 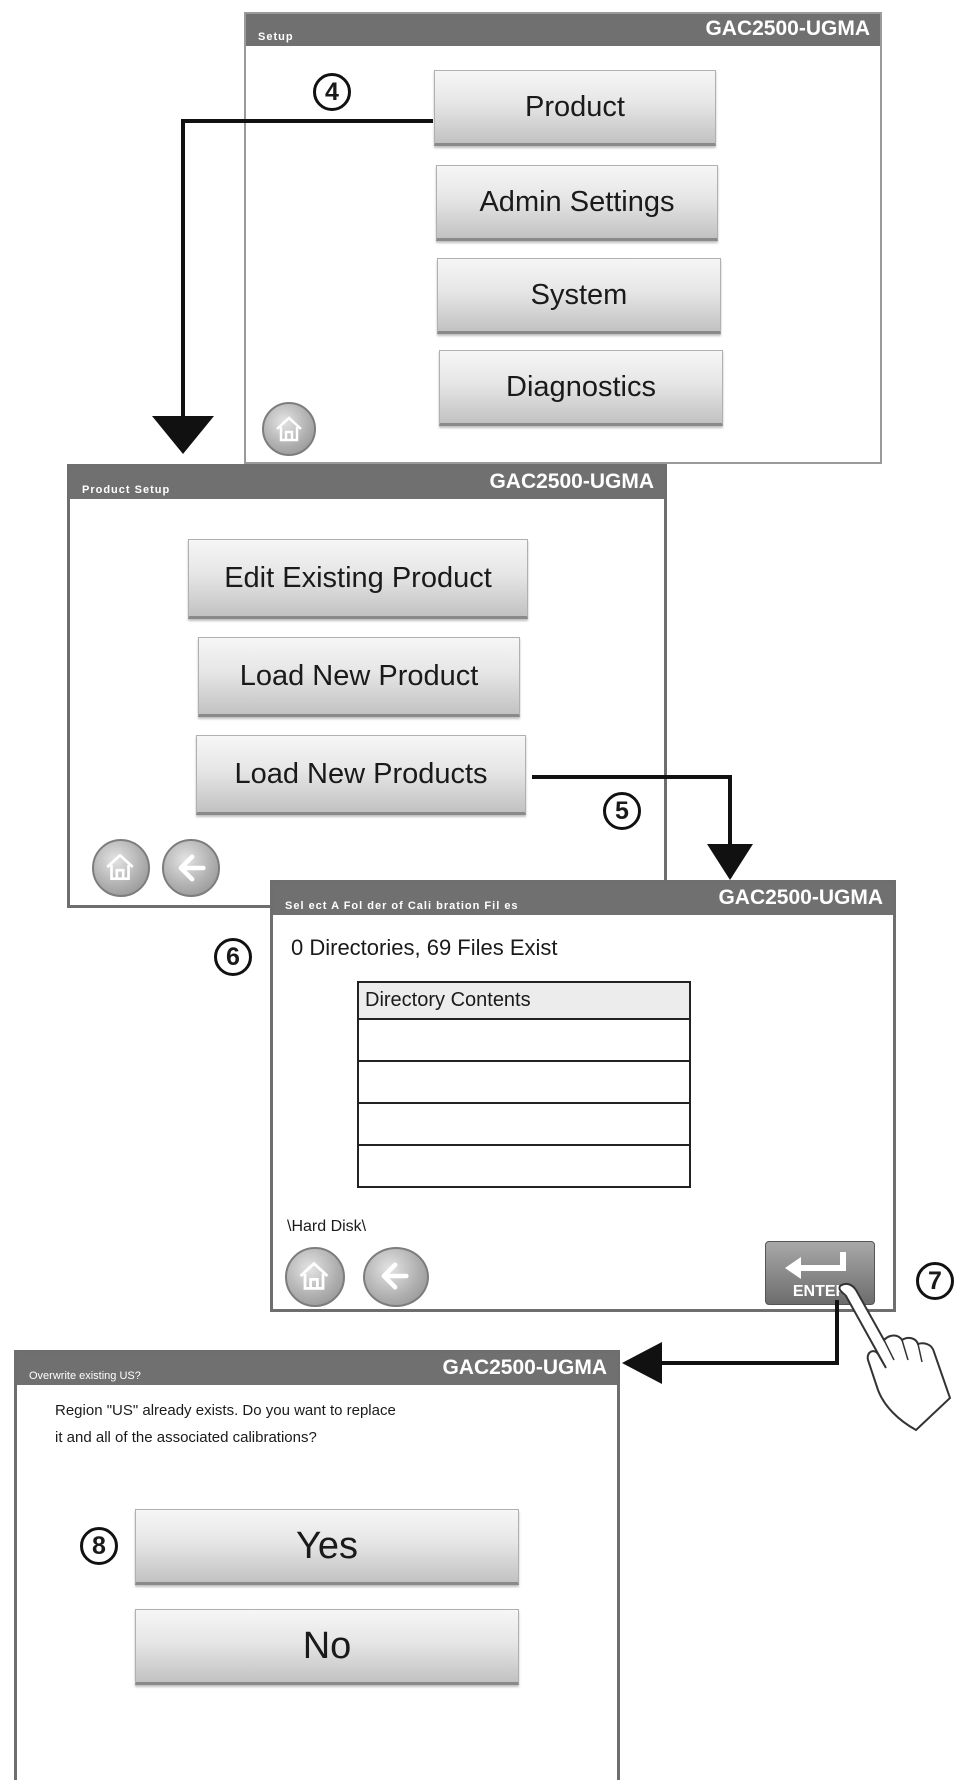 I want to click on current-path: \Hard Disk\, so click(x=327, y=1226).